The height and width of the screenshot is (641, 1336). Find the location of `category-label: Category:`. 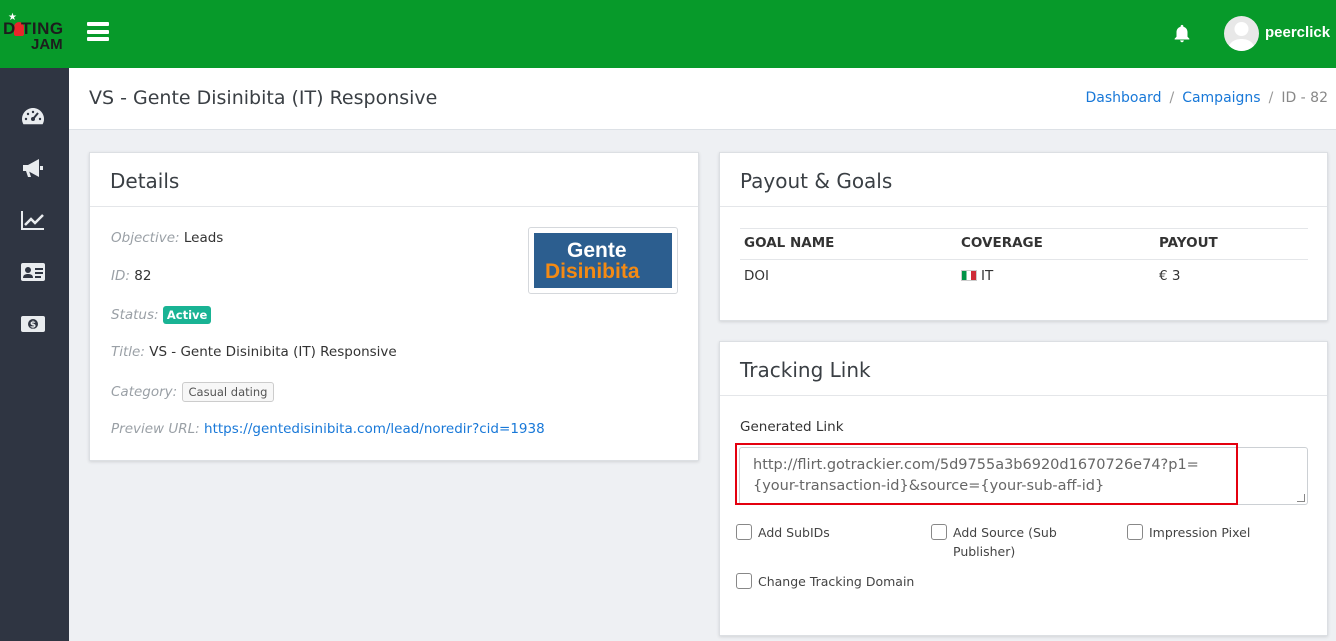

category-label: Category: is located at coordinates (144, 392).